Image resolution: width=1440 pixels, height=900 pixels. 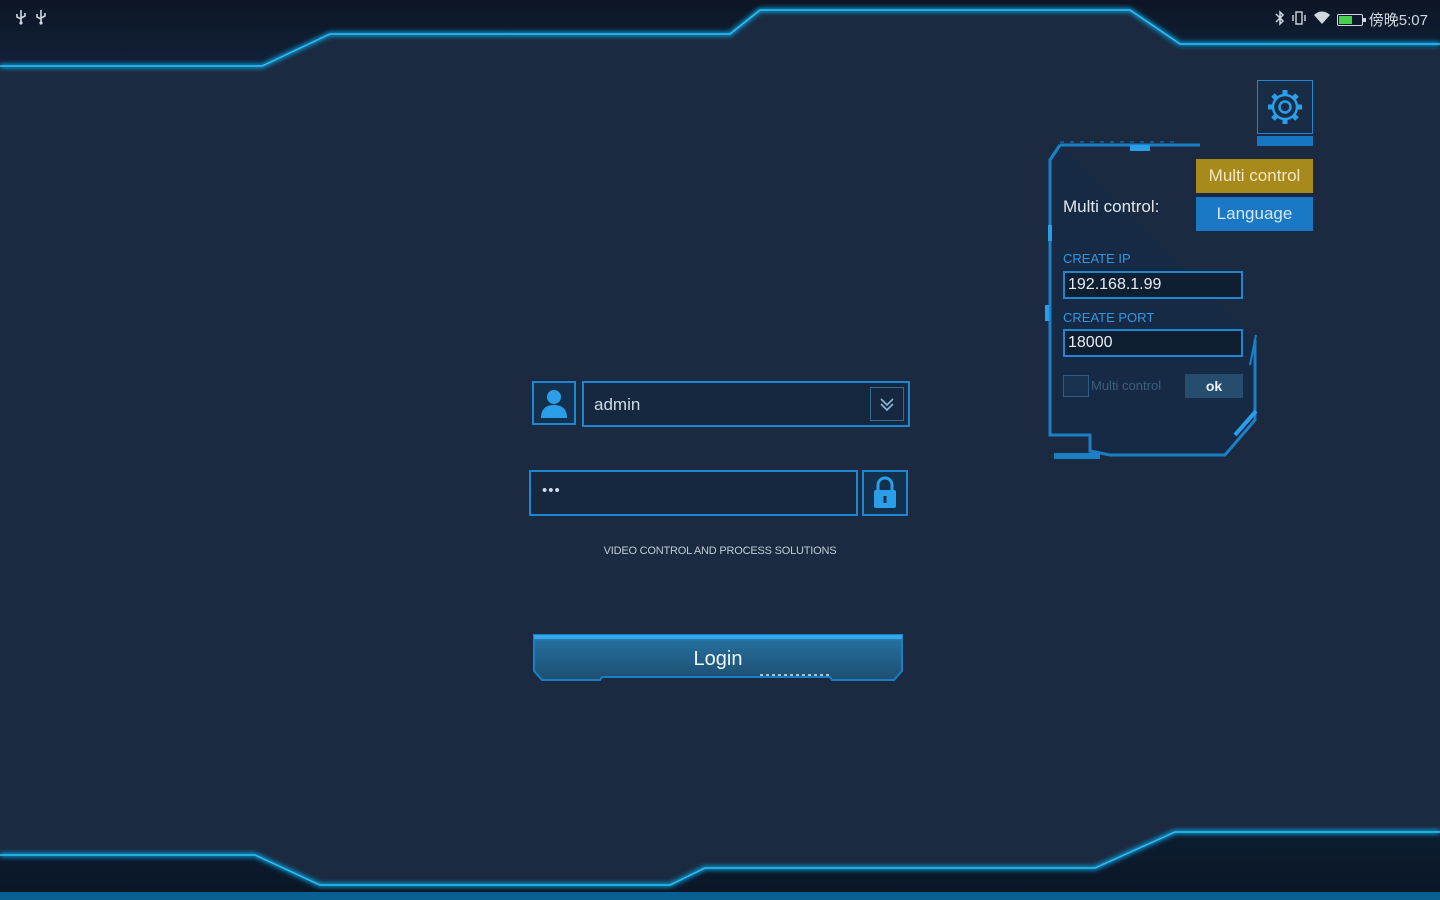 What do you see at coordinates (1254, 176) in the screenshot?
I see `menu-item-multi-control: Multi control` at bounding box center [1254, 176].